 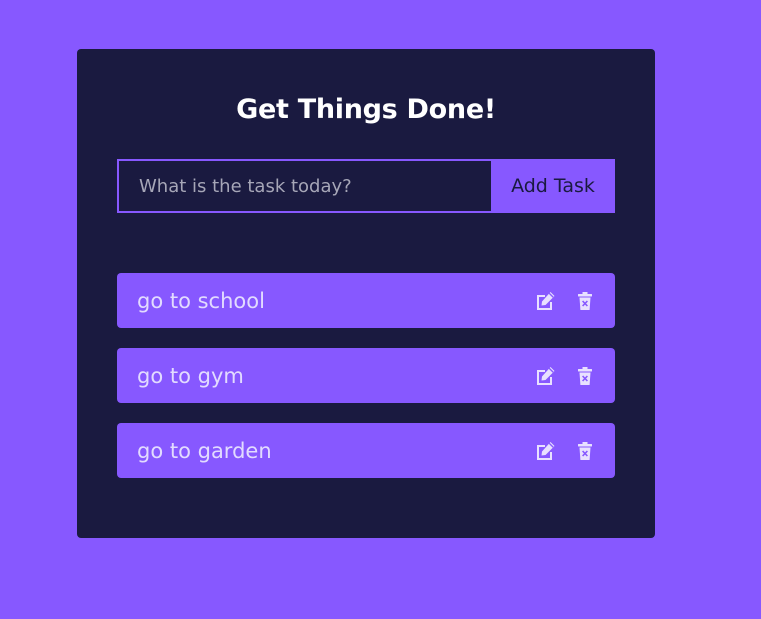 I want to click on task-text: go to garden, so click(x=204, y=451).